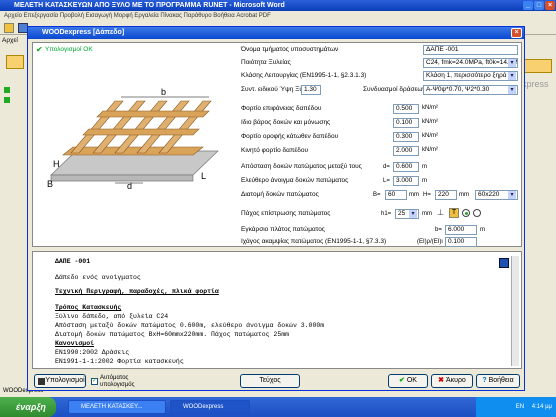 This screenshot has height=417, width=556. What do you see at coordinates (539, 5) in the screenshot?
I see `maximize-icon: □` at bounding box center [539, 5].